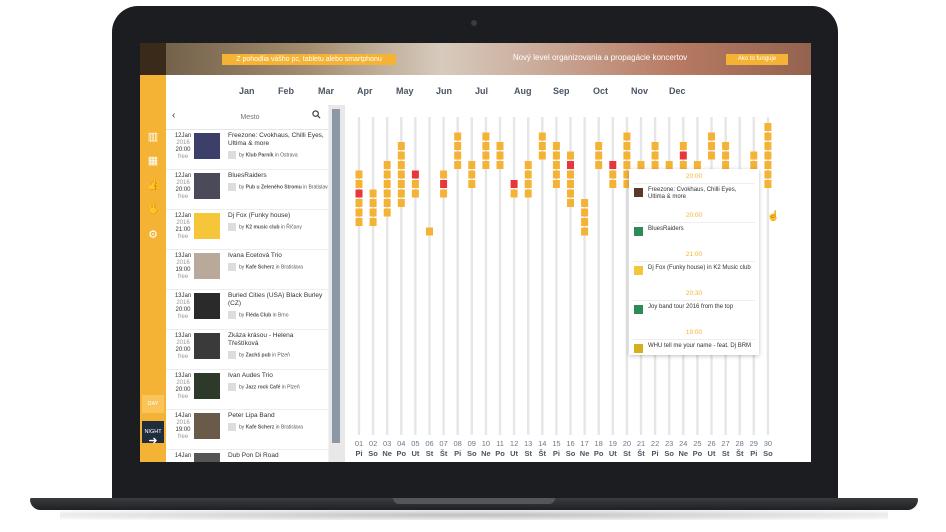 Image resolution: width=946 pixels, height=532 pixels. I want to click on day-mode-button: DAY, so click(153, 404).